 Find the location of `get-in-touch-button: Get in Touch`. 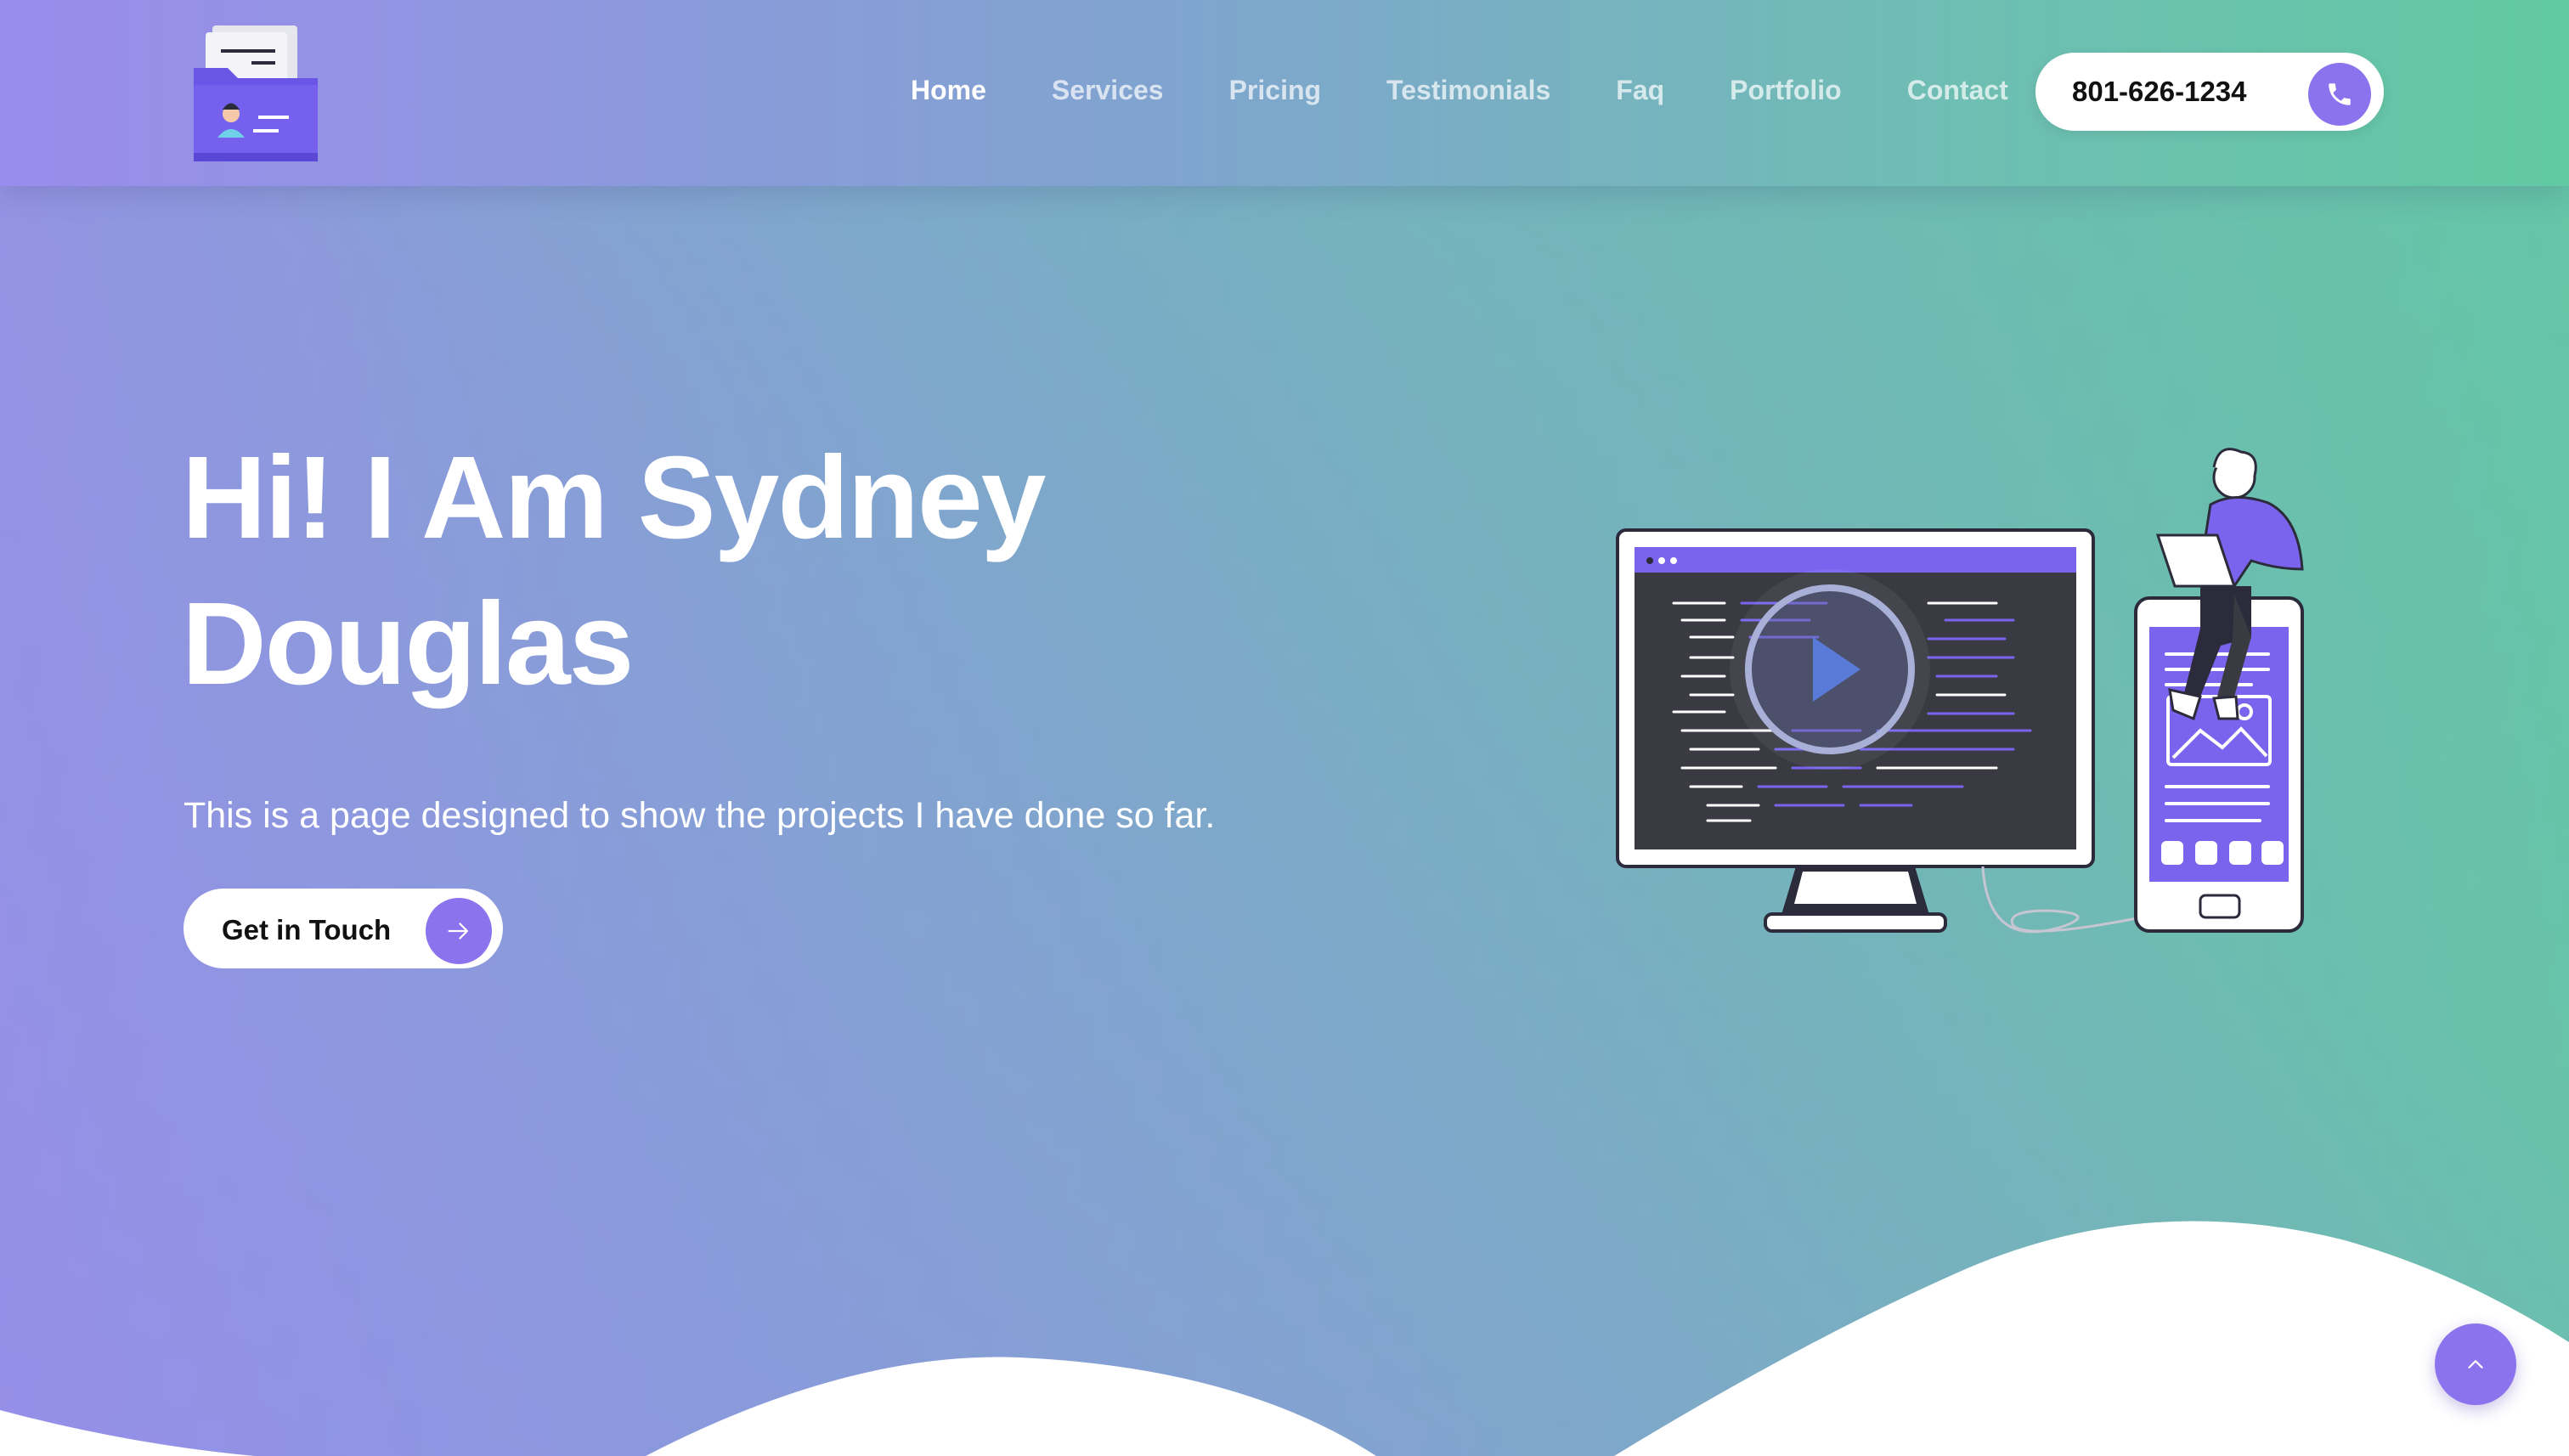

get-in-touch-button: Get in Touch is located at coordinates (343, 929).